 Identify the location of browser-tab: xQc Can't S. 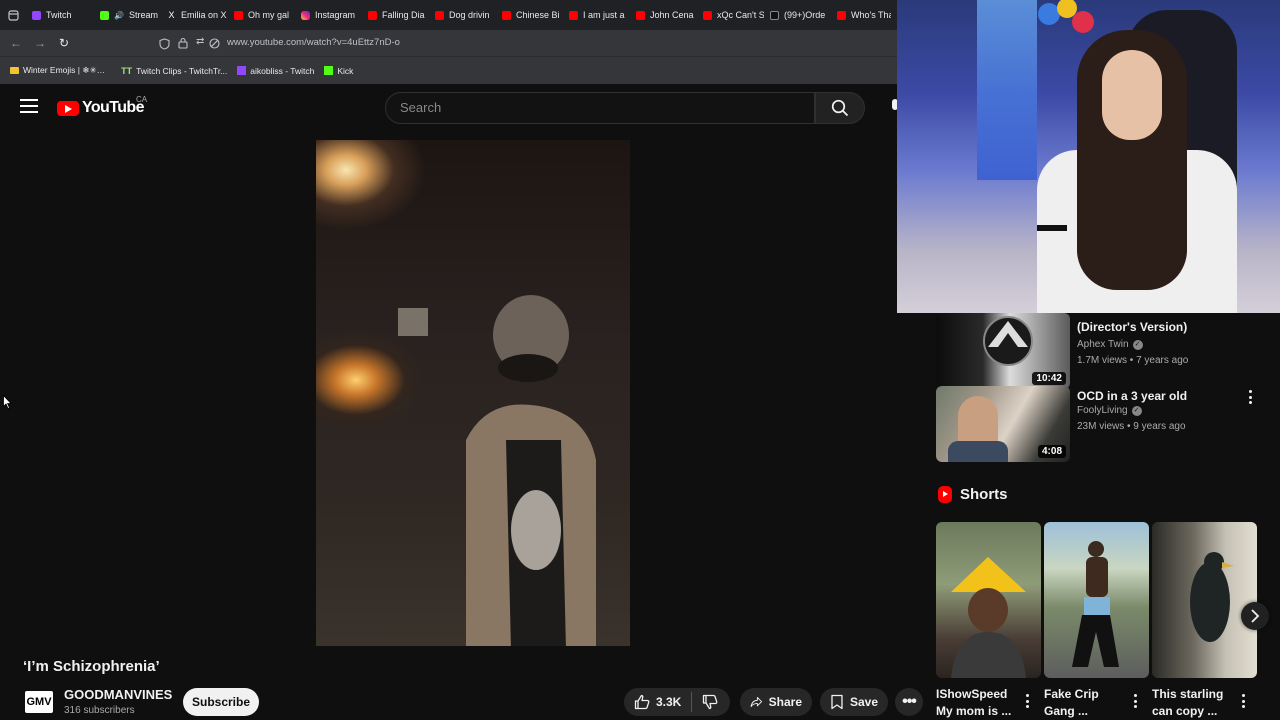
(730, 15).